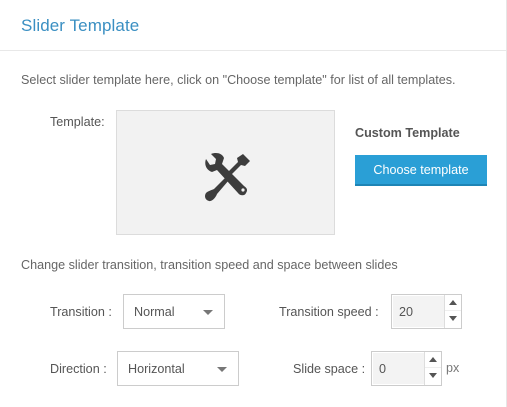 Image resolution: width=507 pixels, height=407 pixels. What do you see at coordinates (156, 369) in the screenshot?
I see `direction-value: Horizontal` at bounding box center [156, 369].